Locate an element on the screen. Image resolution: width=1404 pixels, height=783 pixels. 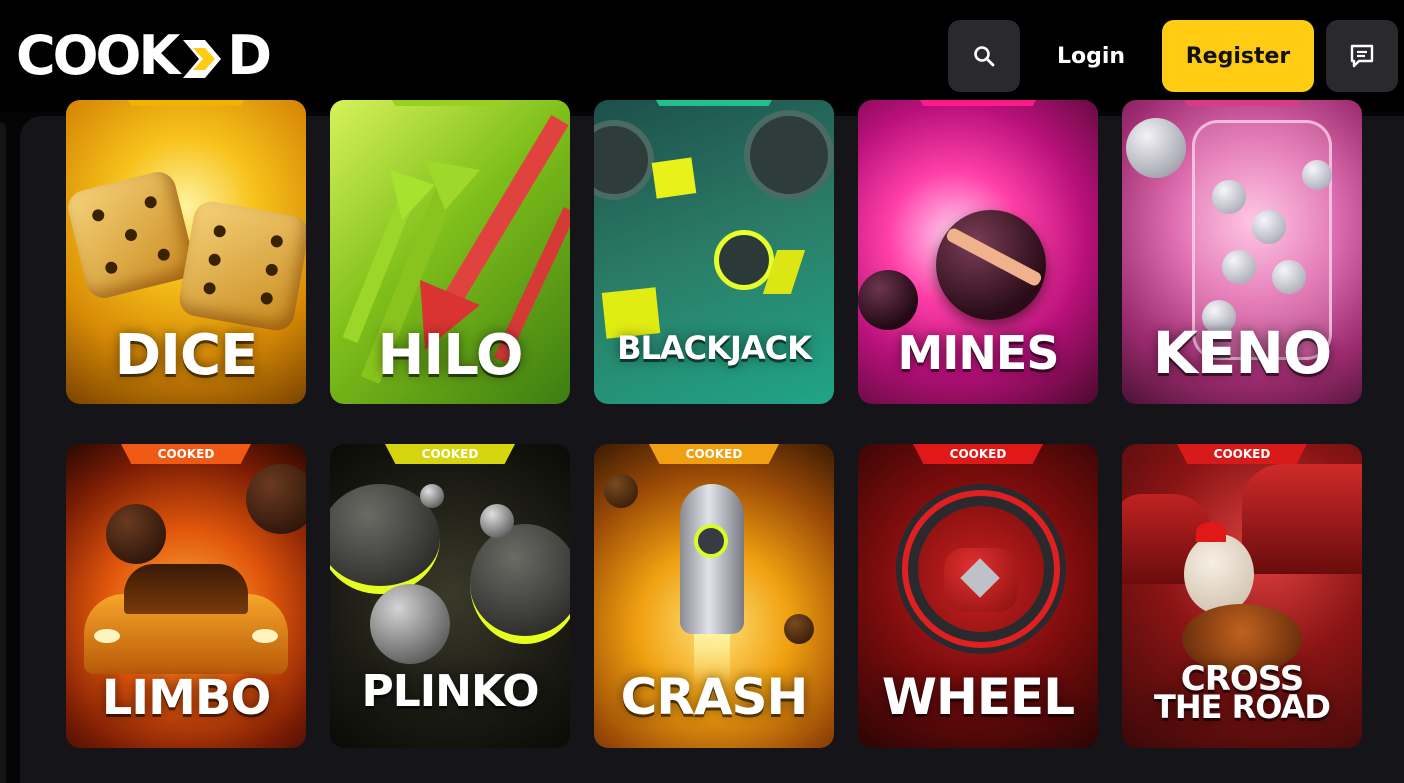
game-card-crash: COOKED CRASH is located at coordinates (714, 596).